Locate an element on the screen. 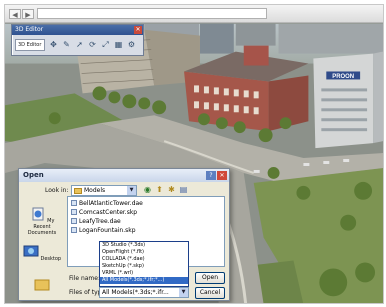 Image resolution: width=386 pixels, height=307 pixels. places-item-recent-documents: My Recent Documents is located at coordinates (42, 221).